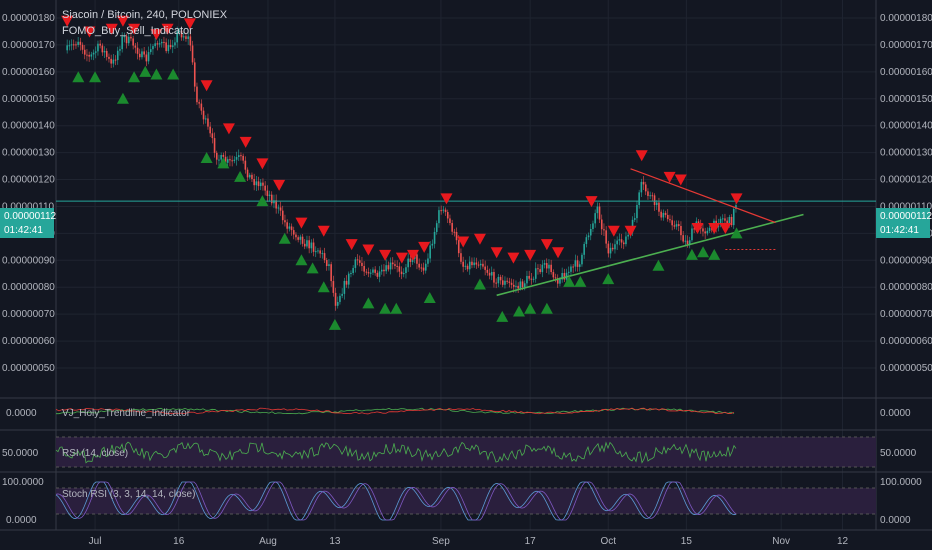 The image size is (932, 550). What do you see at coordinates (466, 452) in the screenshot?
I see `rsi-band` at bounding box center [466, 452].